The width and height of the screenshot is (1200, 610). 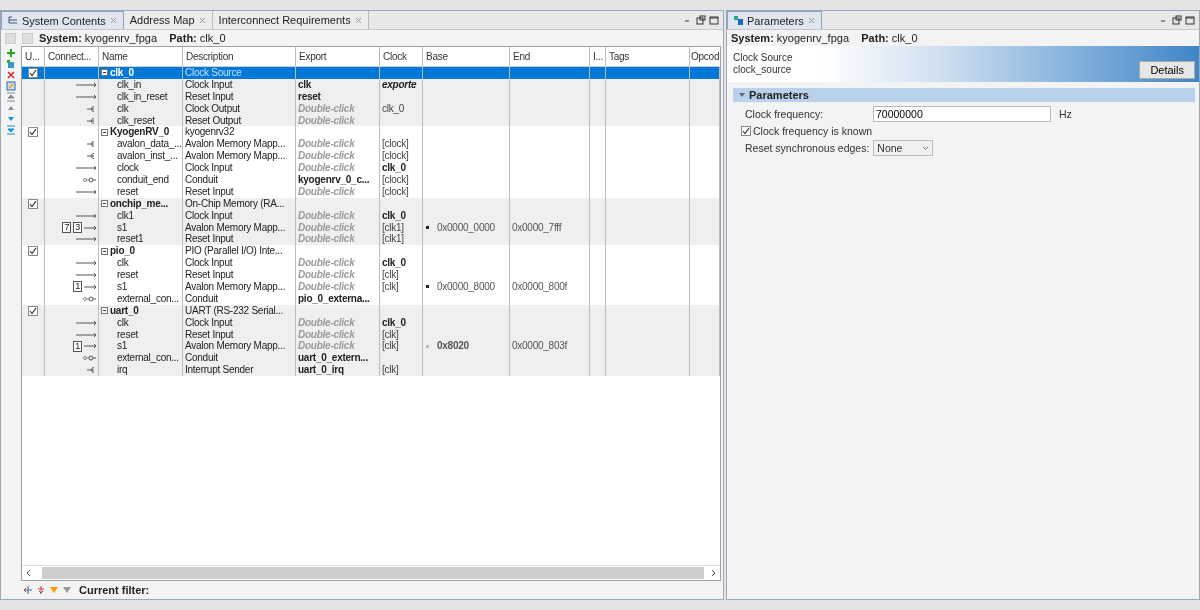 I want to click on collapse-all-icon, so click(x=41, y=590).